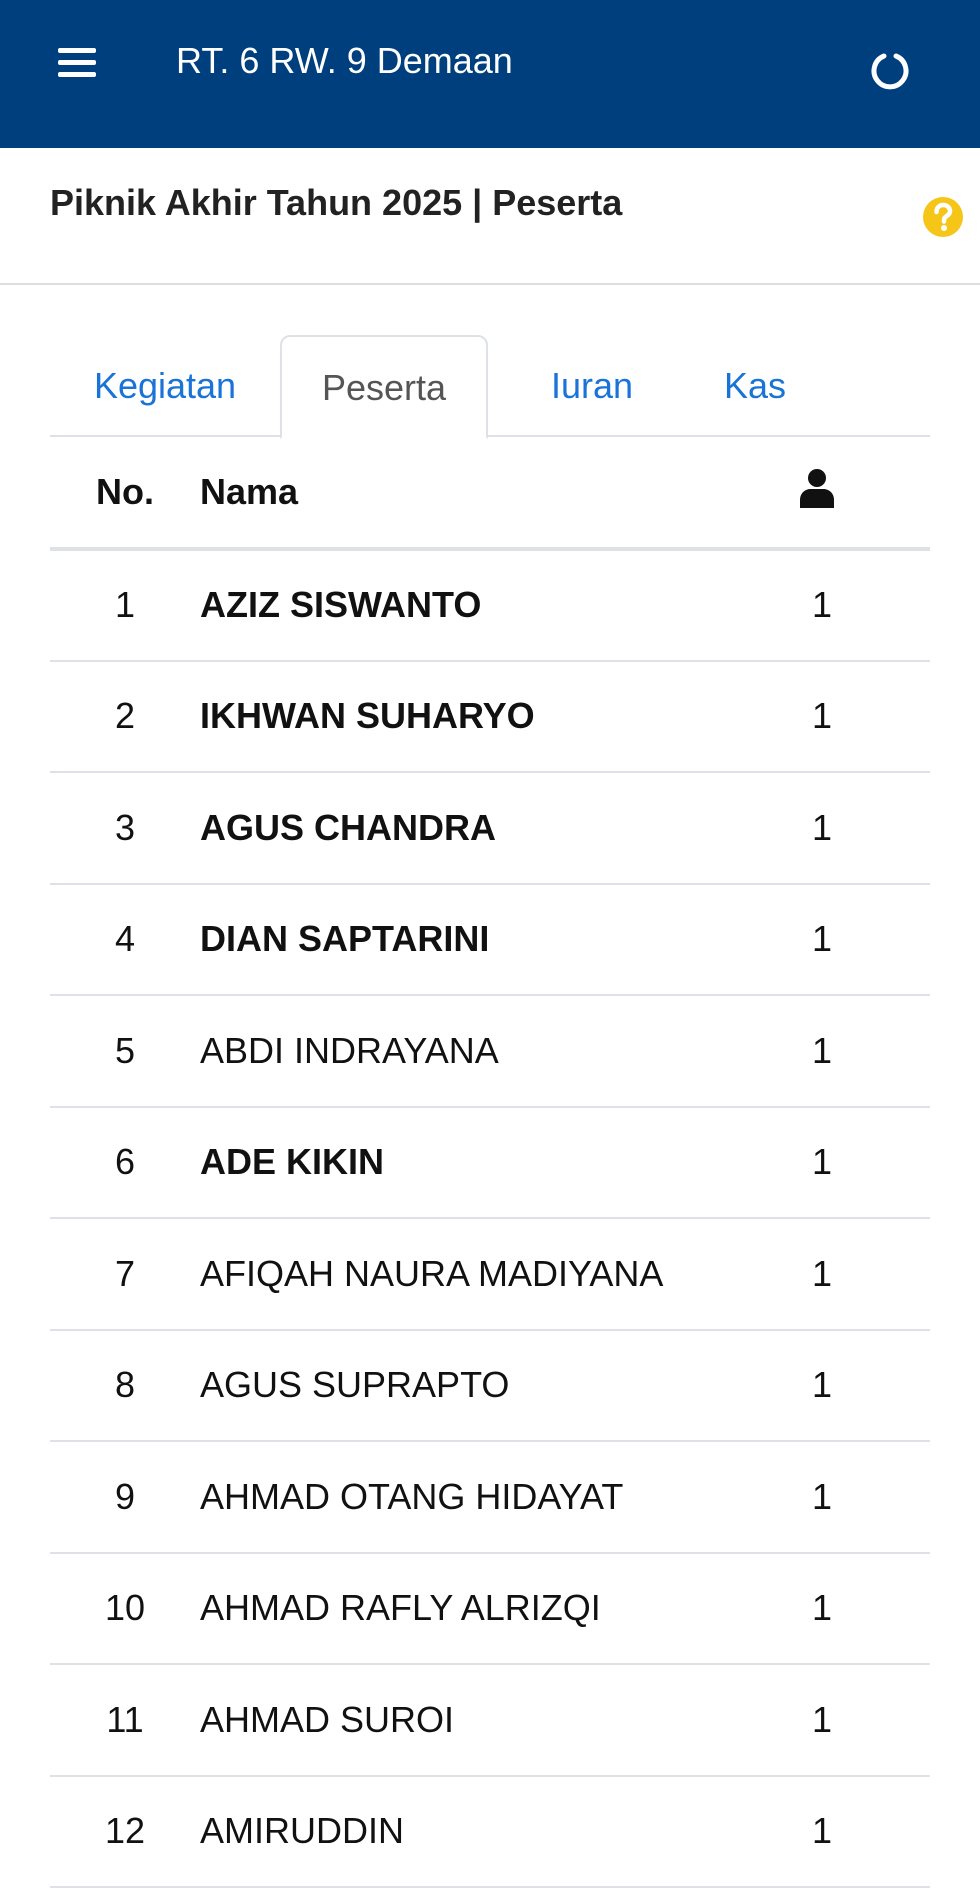 The image size is (980, 1888). Describe the element at coordinates (125, 716) in the screenshot. I see `row-number: 2` at that location.